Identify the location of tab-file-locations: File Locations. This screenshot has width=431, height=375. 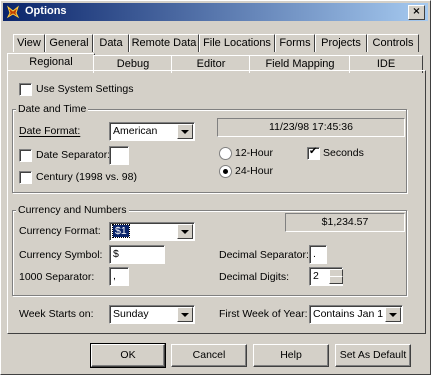
(237, 43).